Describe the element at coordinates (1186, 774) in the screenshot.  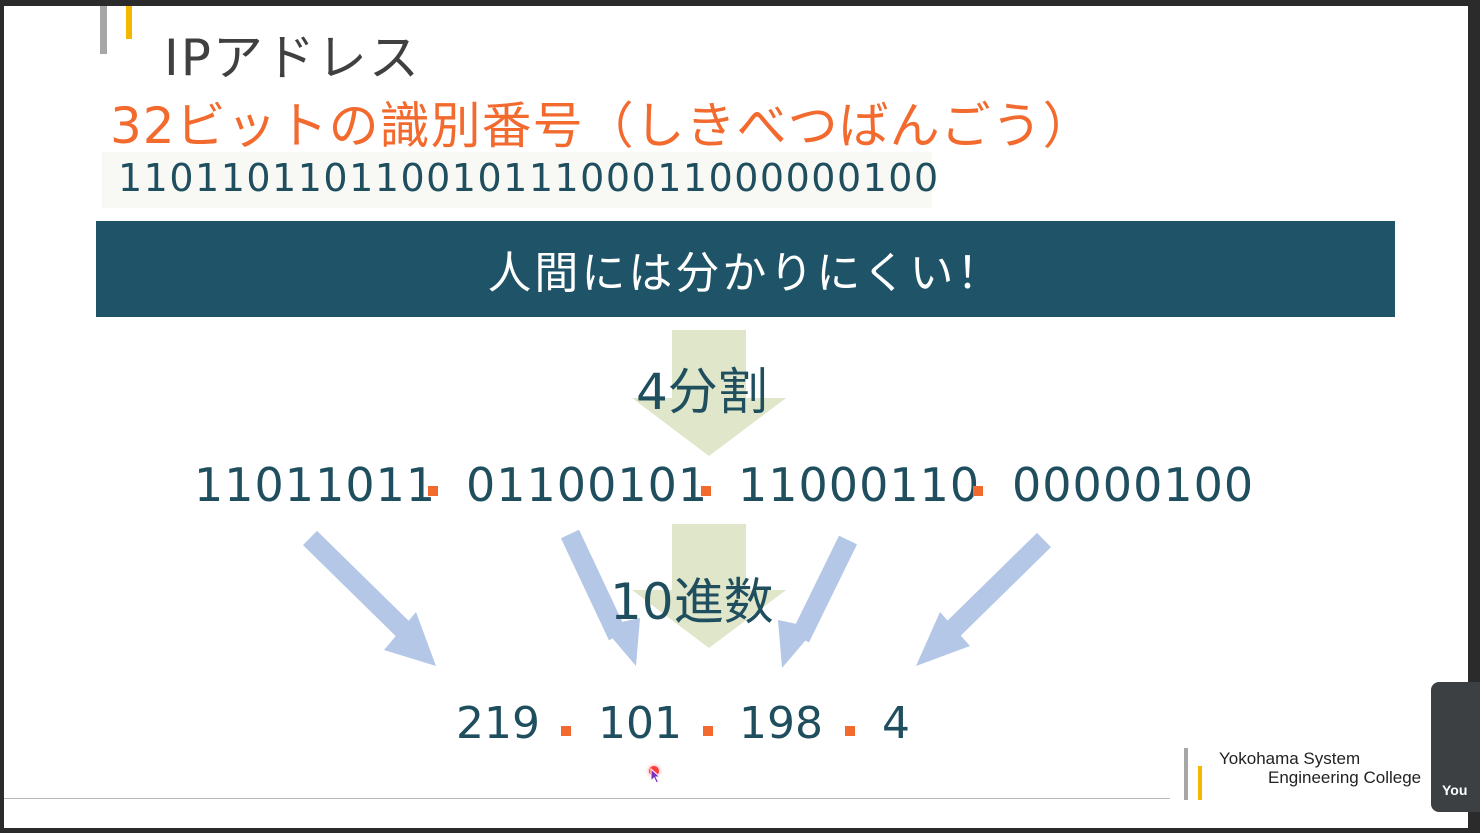
I see `logo-accent-gray-bar` at that location.